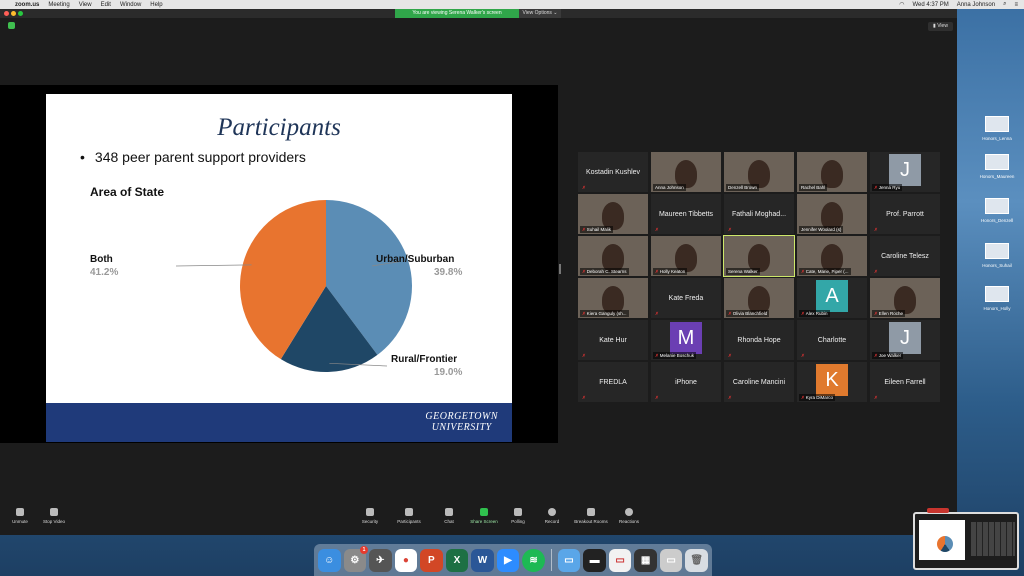  I want to click on polling-icon, so click(518, 512).